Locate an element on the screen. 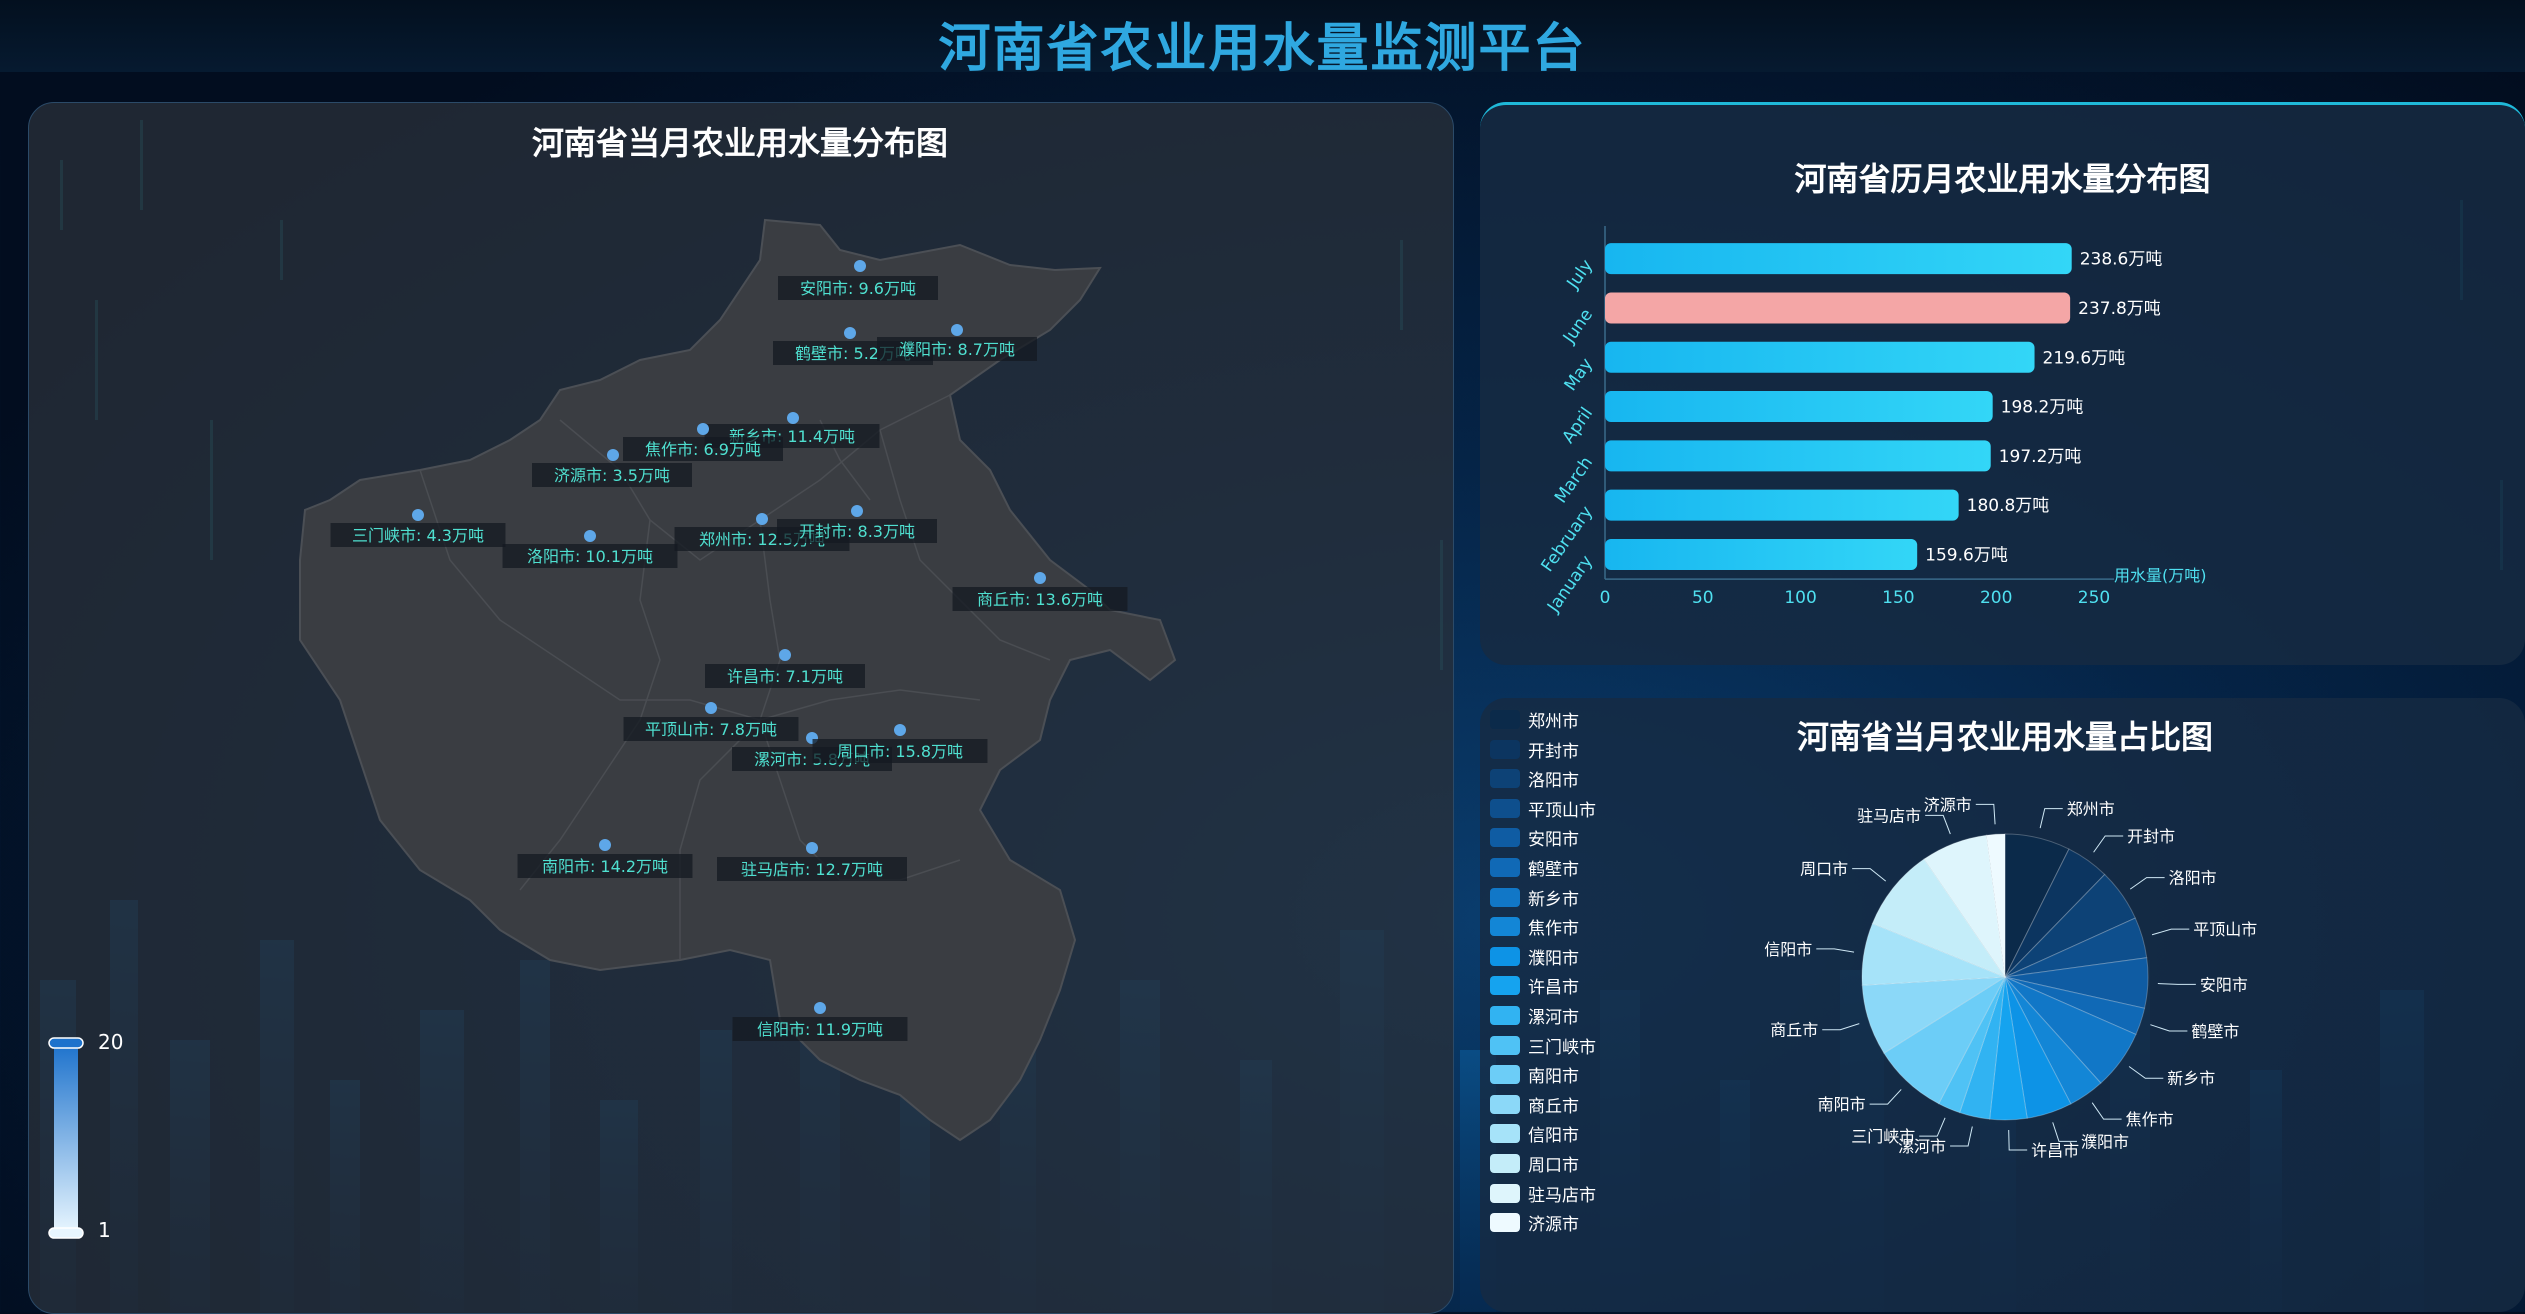 This screenshot has height=1314, width=2525. pie-slice-label: 鹤壁市 is located at coordinates (2215, 1031).